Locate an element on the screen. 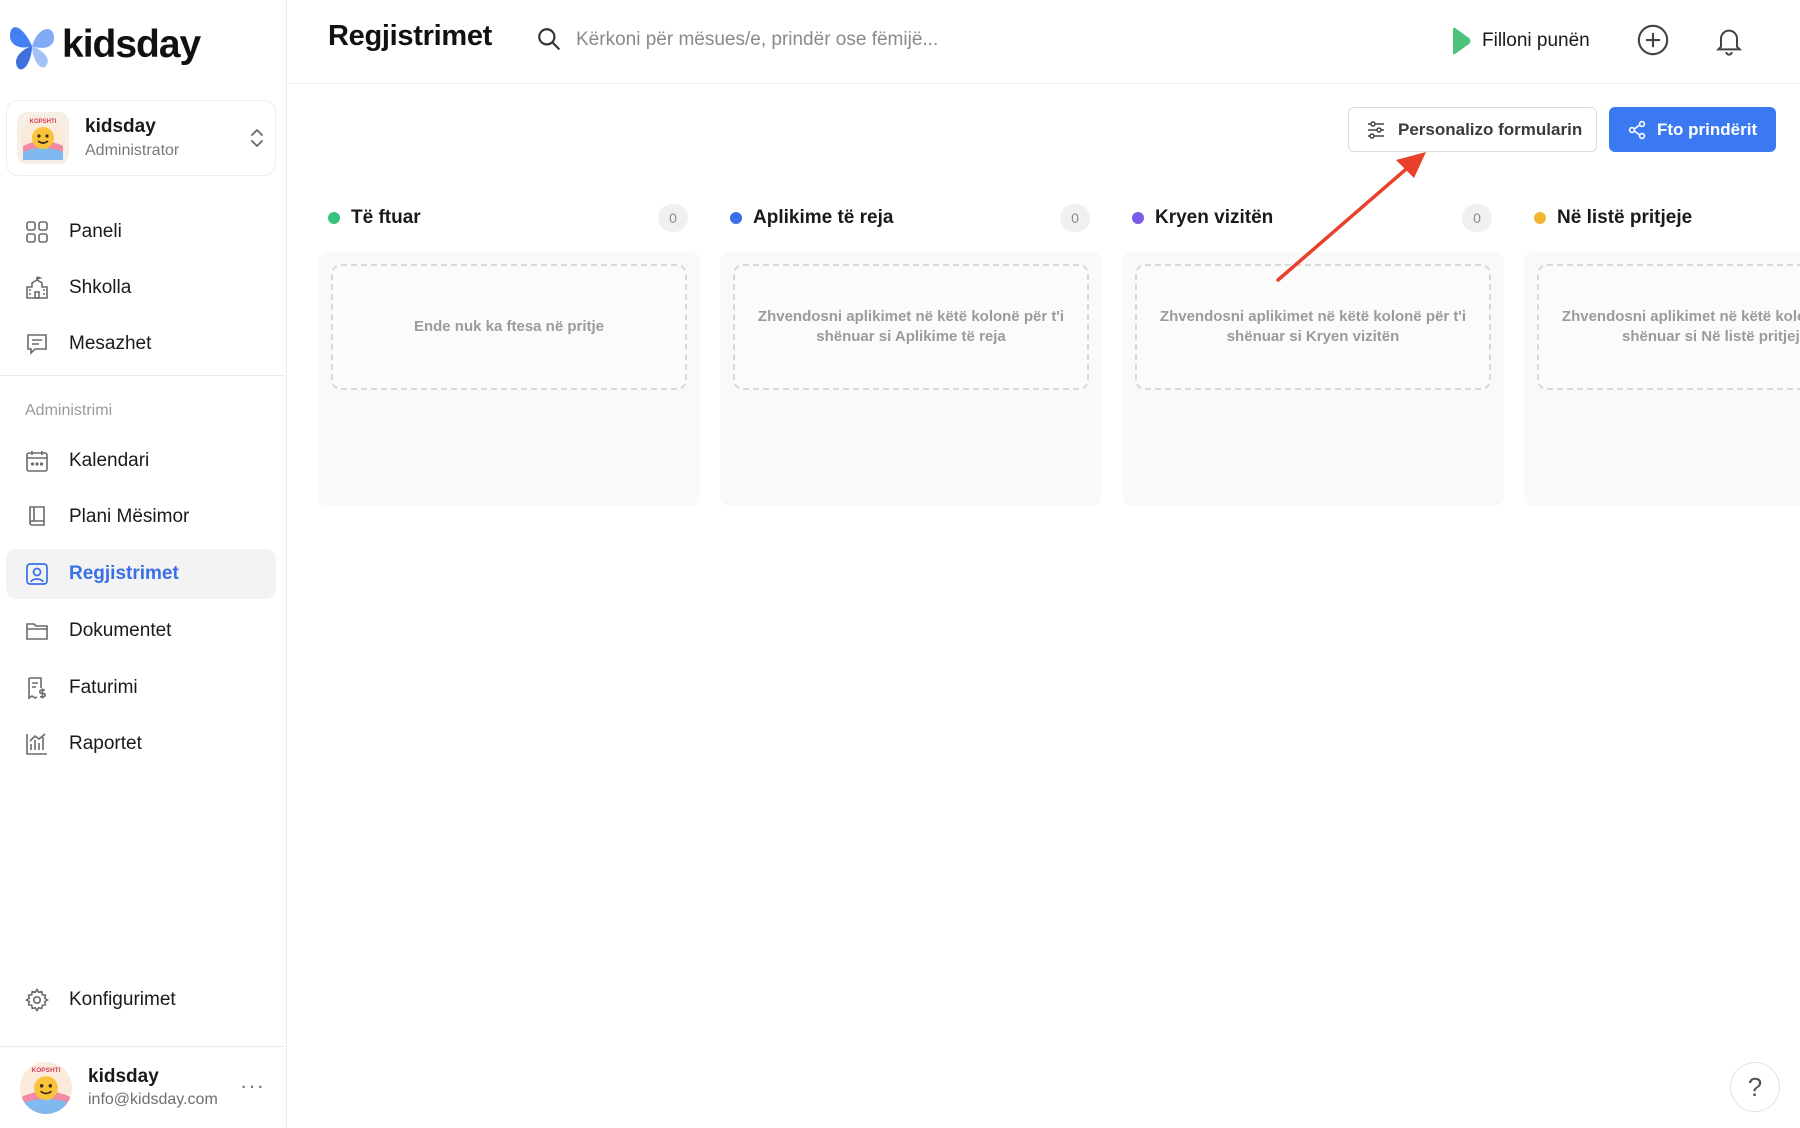 The width and height of the screenshot is (1800, 1128). search-icon is located at coordinates (549, 39).